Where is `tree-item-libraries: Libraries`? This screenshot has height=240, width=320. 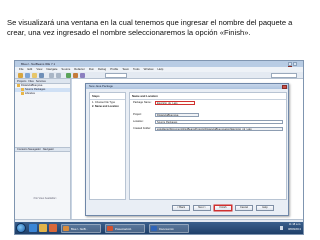
tree-item-libraries: Libraries is located at coordinates (42, 94).